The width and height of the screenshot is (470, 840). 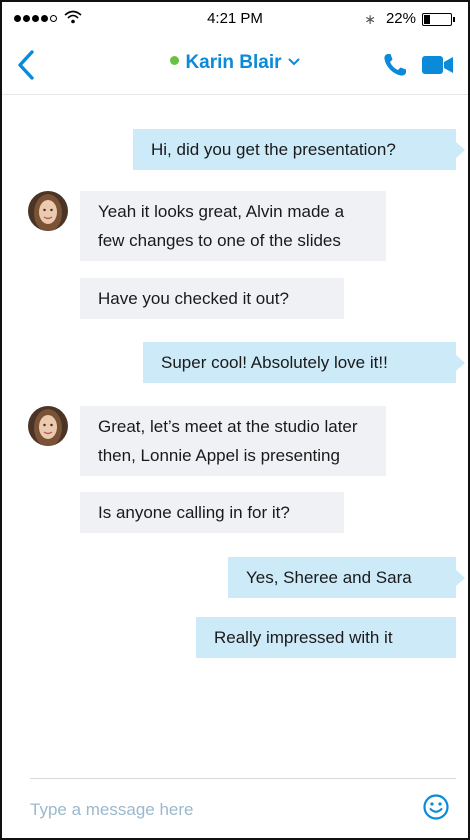 I want to click on phone-icon, so click(x=395, y=65).